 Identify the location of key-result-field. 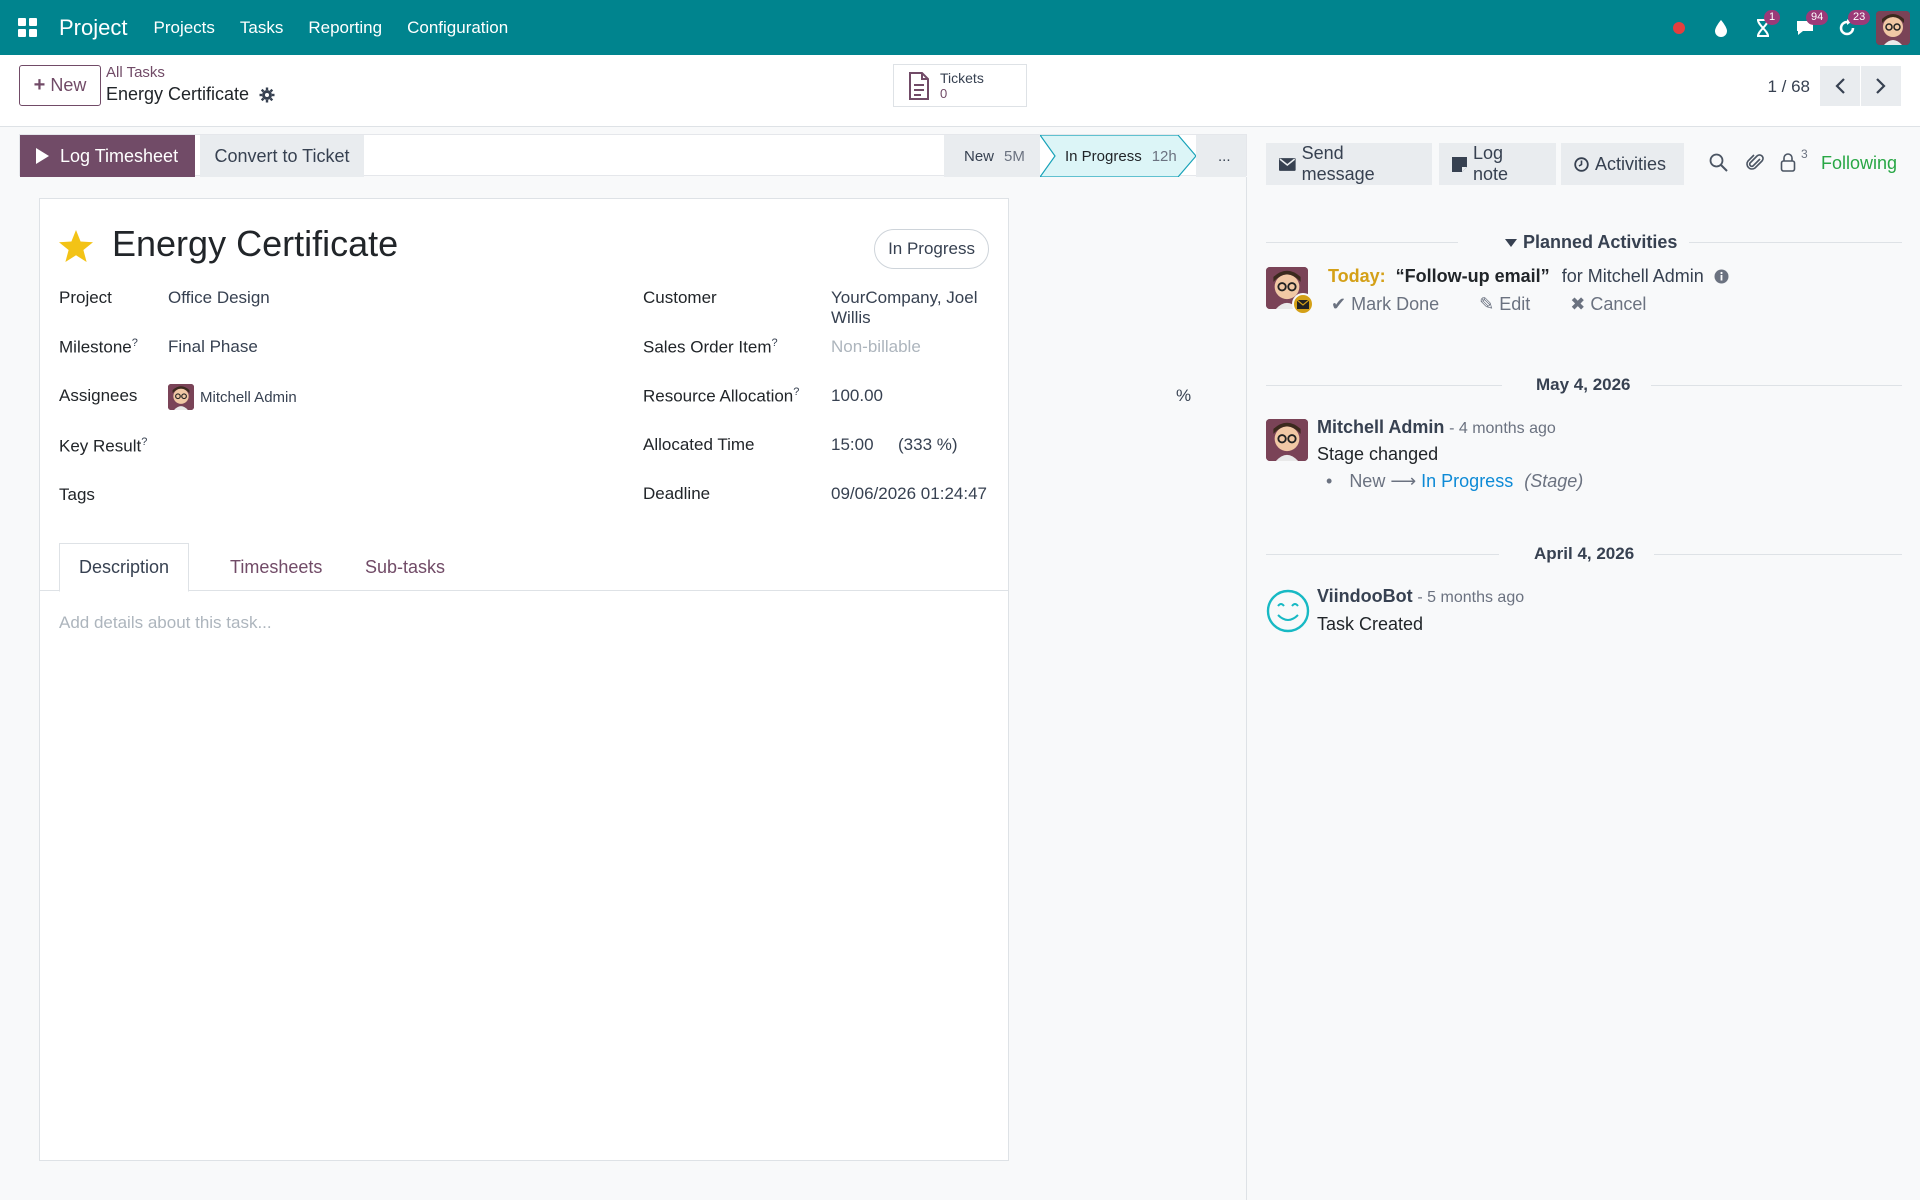
(388, 447).